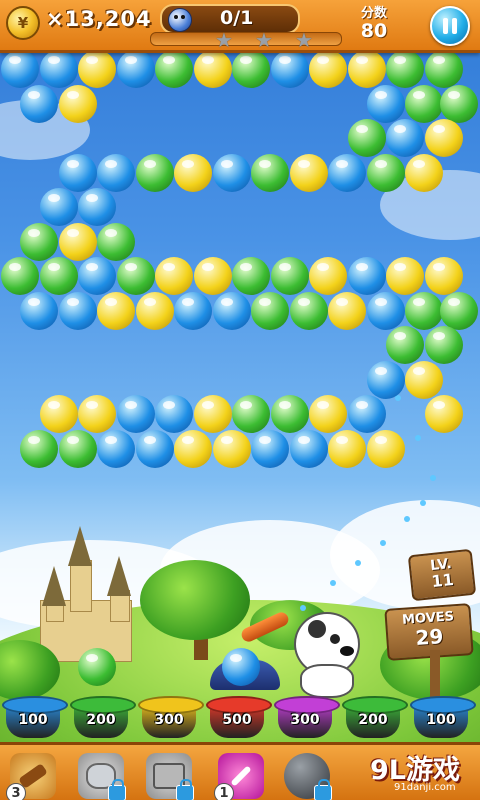 This screenshot has width=480, height=800. Describe the element at coordinates (435, 675) in the screenshot. I see `sign-post` at that location.